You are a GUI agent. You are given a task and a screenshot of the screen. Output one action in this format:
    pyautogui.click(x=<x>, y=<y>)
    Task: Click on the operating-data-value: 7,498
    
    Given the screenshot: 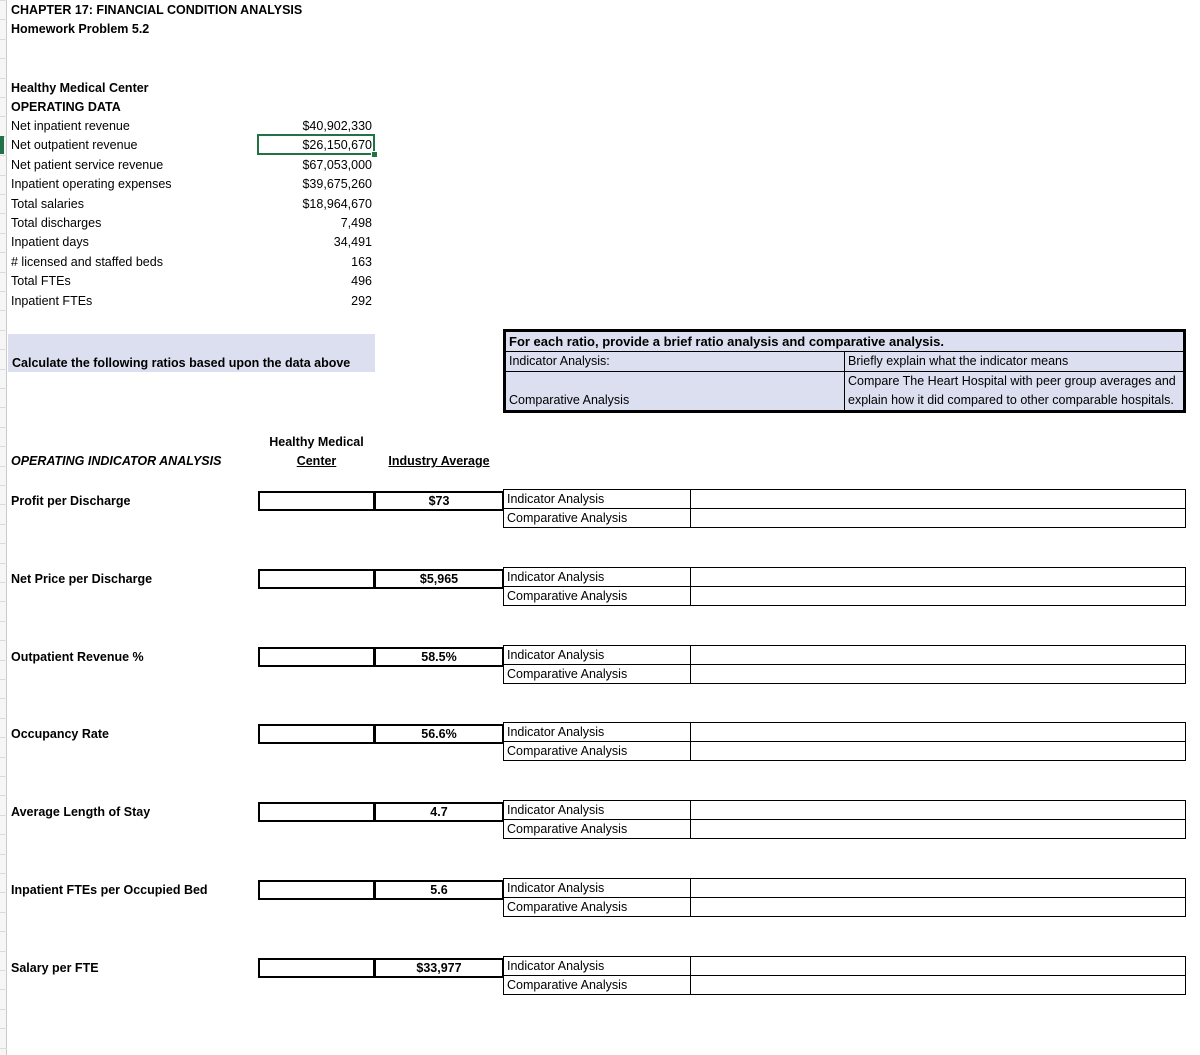 What is the action you would take?
    pyautogui.click(x=356, y=223)
    